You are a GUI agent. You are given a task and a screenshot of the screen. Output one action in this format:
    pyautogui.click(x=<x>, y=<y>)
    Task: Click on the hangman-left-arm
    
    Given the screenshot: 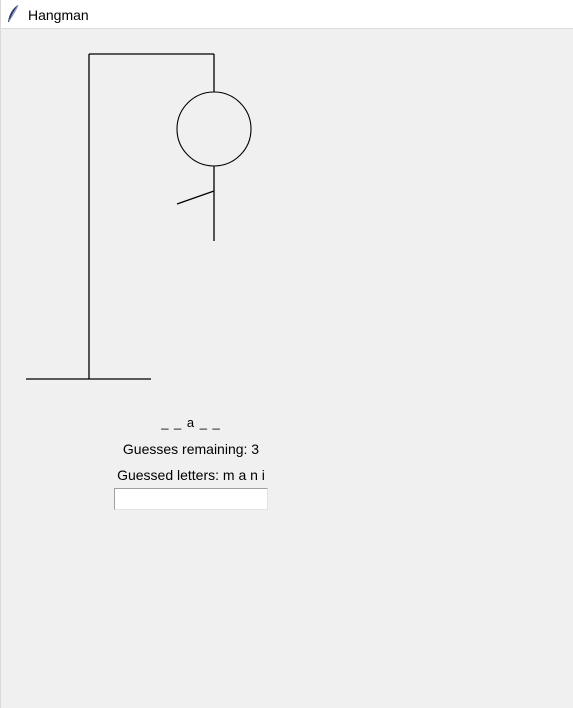 What is the action you would take?
    pyautogui.click(x=195, y=197)
    